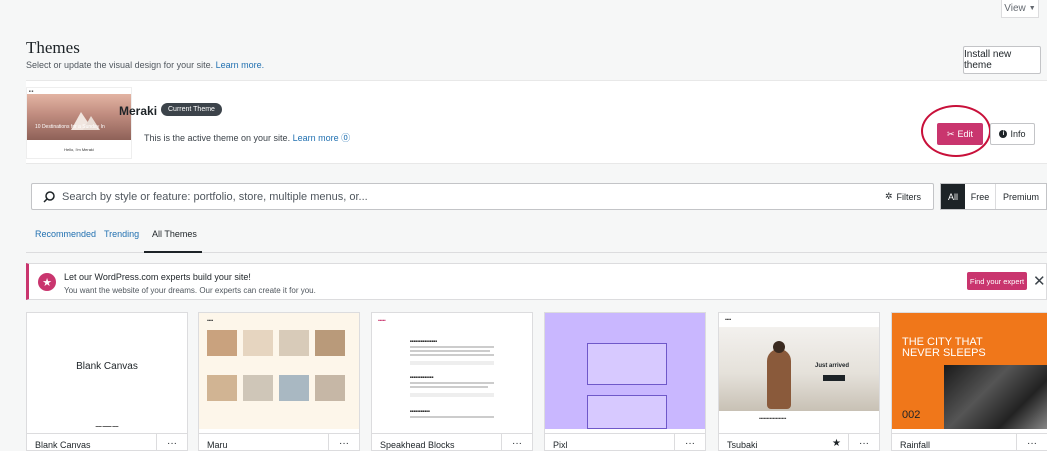  Describe the element at coordinates (773, 418) in the screenshot. I see `preview-footer-text: ■■■■■■■■■■■■■■■■■■` at that location.